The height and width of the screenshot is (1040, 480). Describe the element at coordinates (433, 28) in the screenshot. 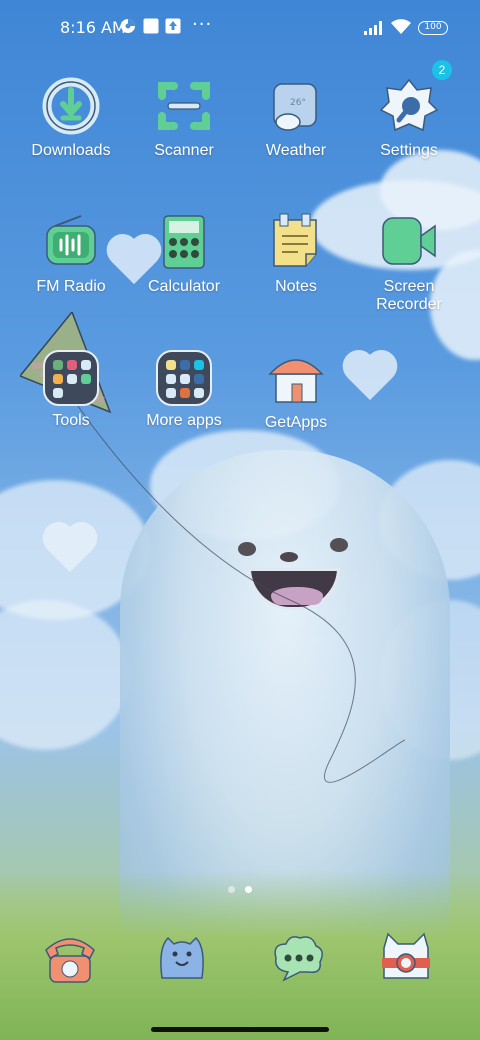

I see `battery-indicator: 100` at that location.